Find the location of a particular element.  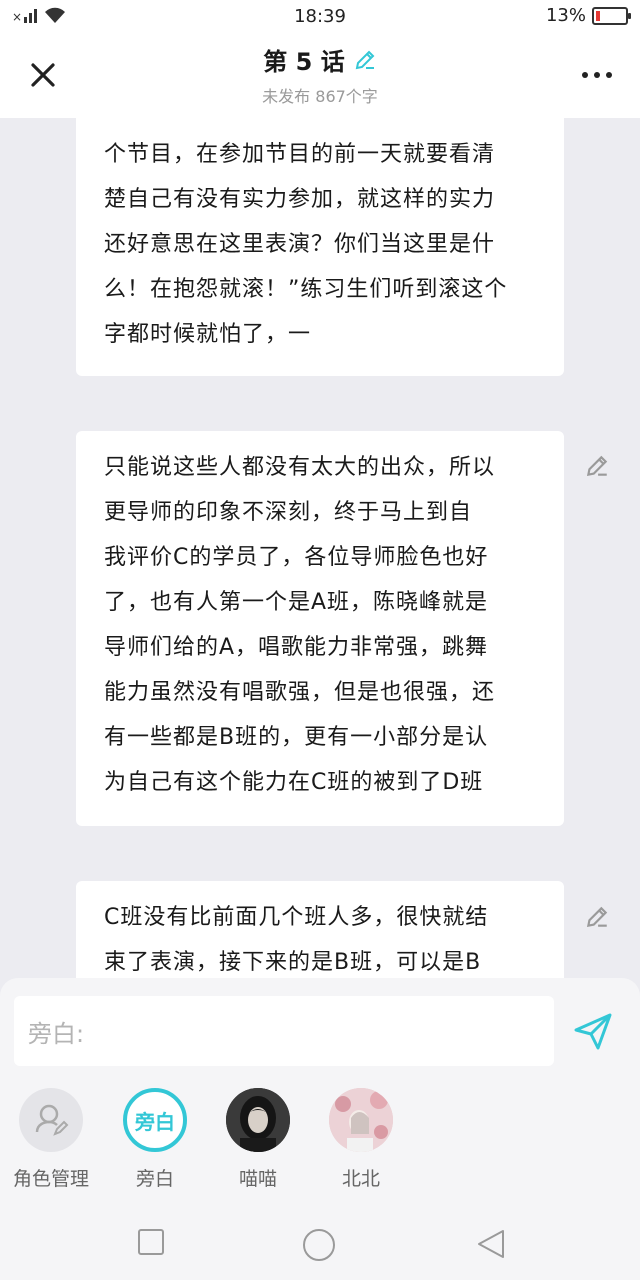

narrator-avatar: 旁白 is located at coordinates (155, 1120).